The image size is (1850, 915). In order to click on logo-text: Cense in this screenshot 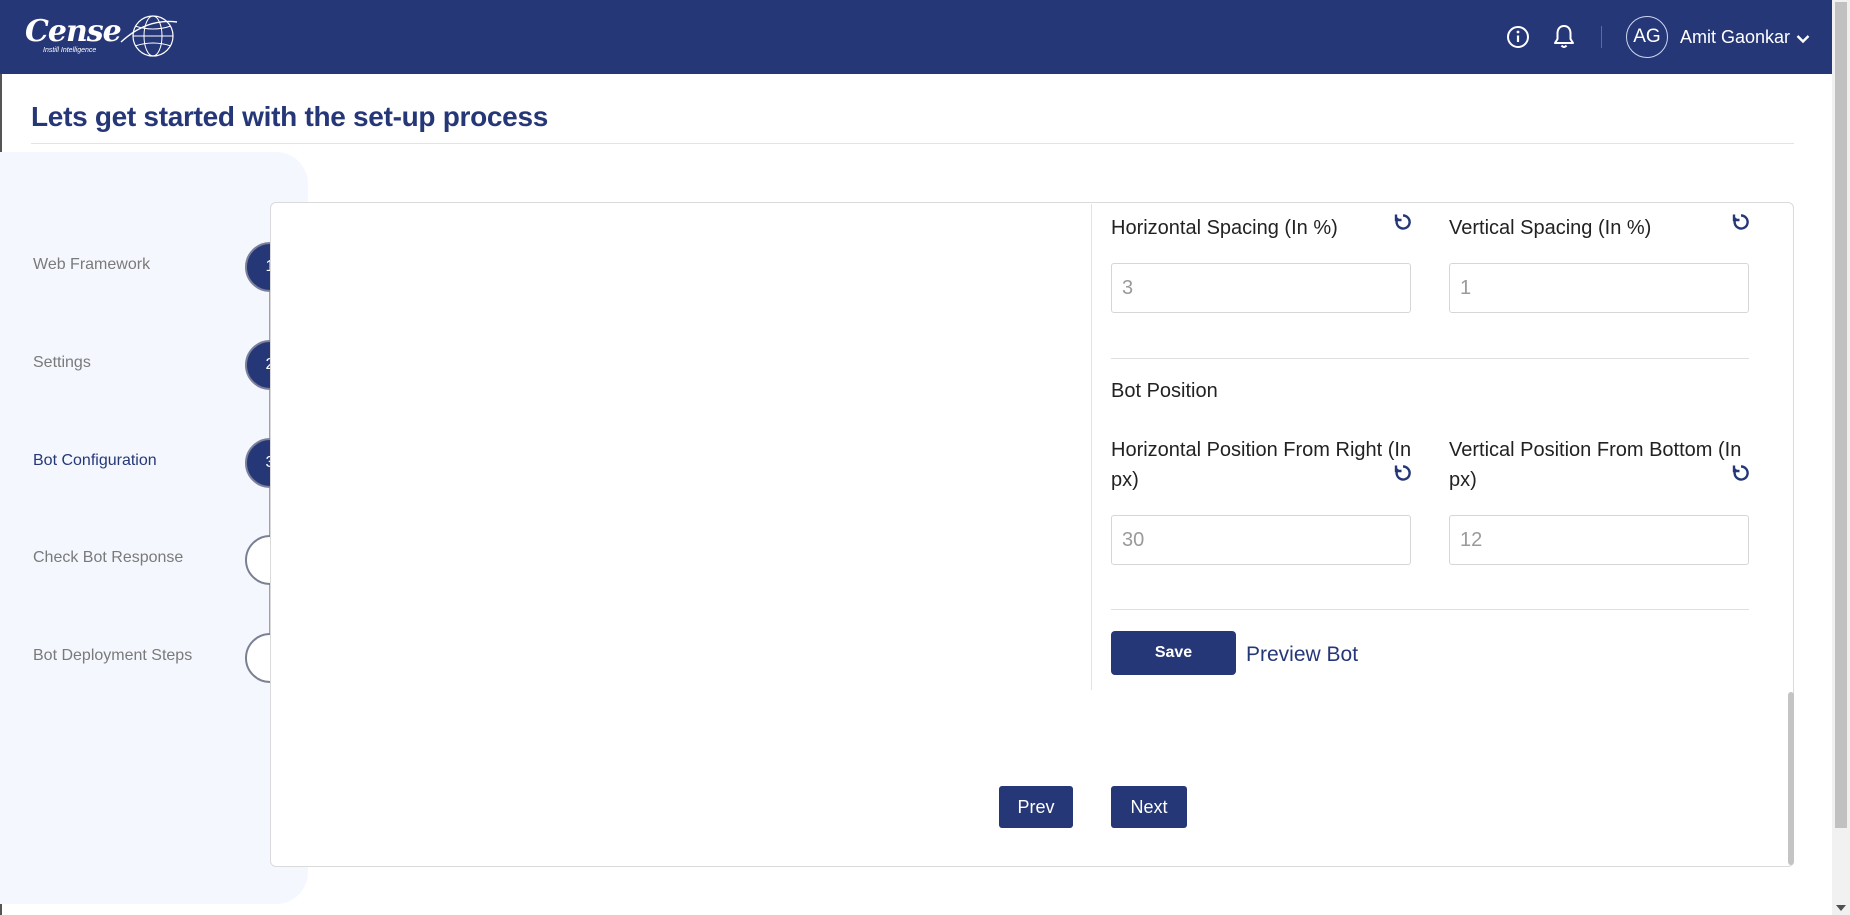, I will do `click(73, 31)`.